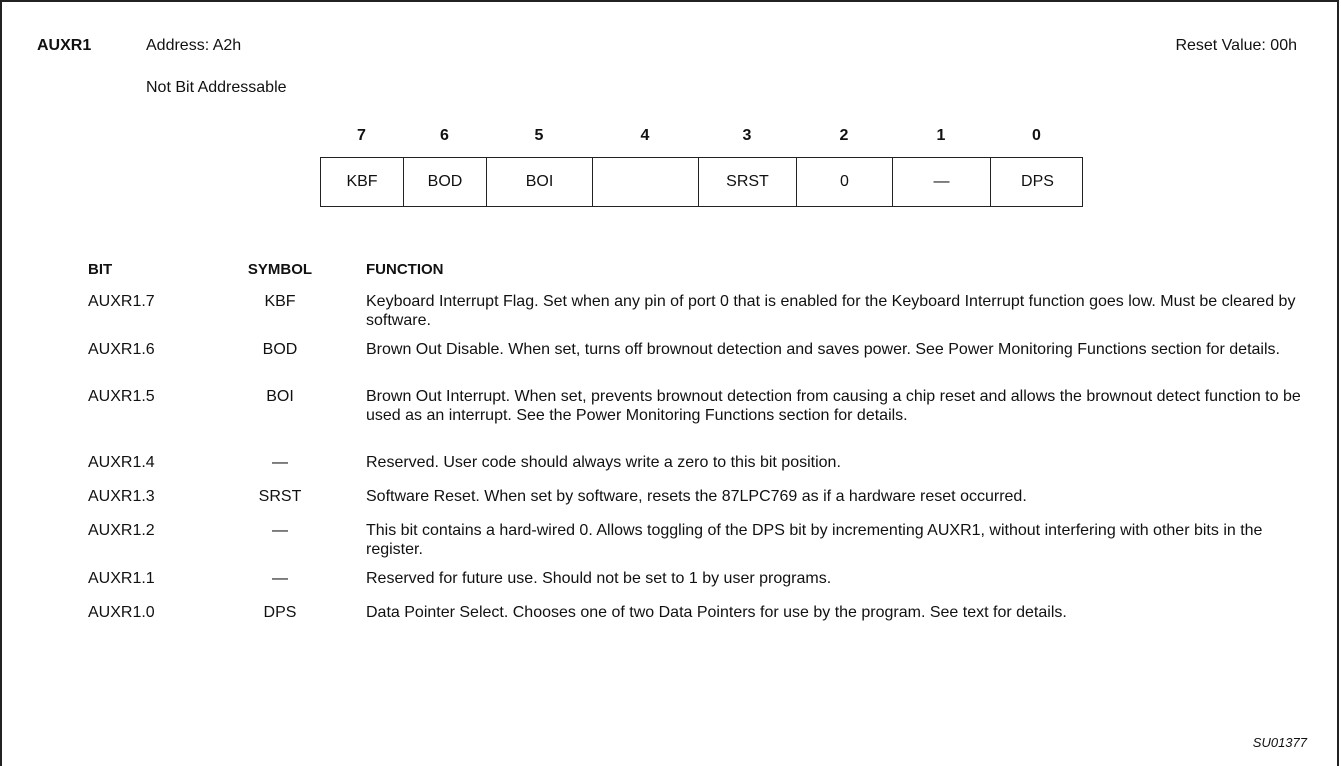 This screenshot has height=766, width=1341. What do you see at coordinates (216, 87) in the screenshot?
I see `register-addressable-note: Not Bit Addressable` at bounding box center [216, 87].